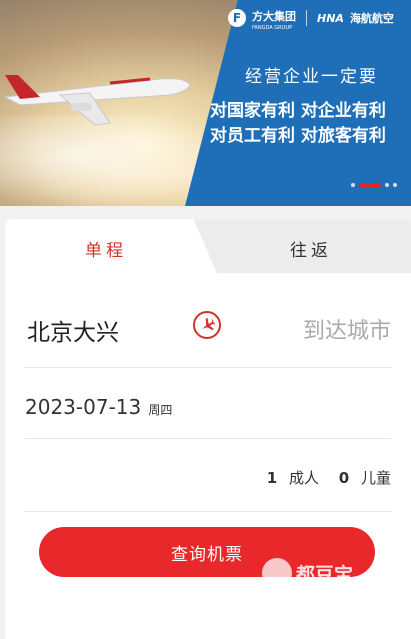  Describe the element at coordinates (272, 478) in the screenshot. I see `adult-count: 1` at that location.